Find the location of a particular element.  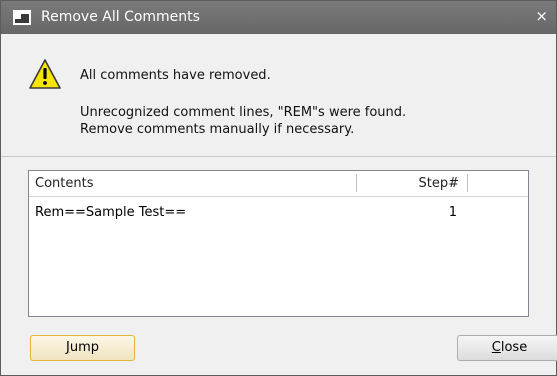

jump-label: ump is located at coordinates (84, 347).